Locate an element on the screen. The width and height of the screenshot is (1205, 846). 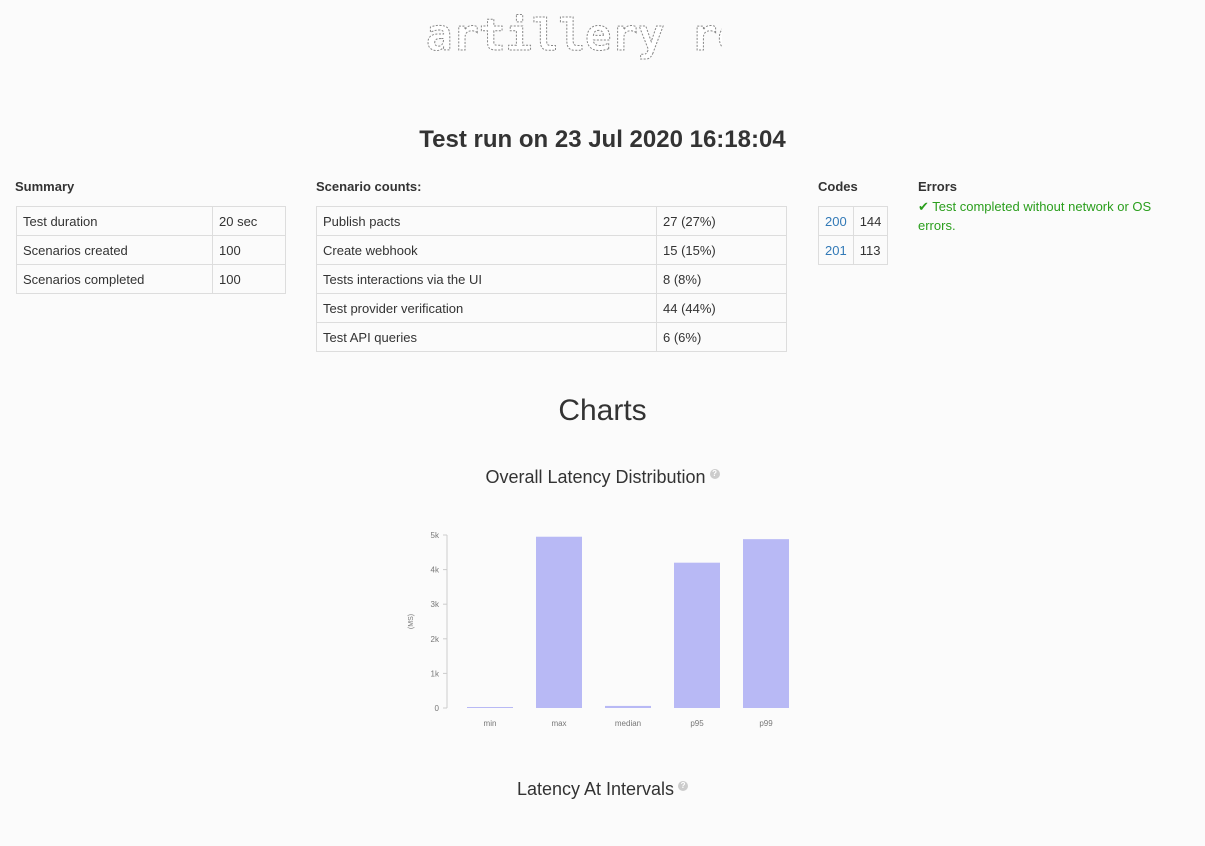
y-tick-label: 0 is located at coordinates (437, 708).